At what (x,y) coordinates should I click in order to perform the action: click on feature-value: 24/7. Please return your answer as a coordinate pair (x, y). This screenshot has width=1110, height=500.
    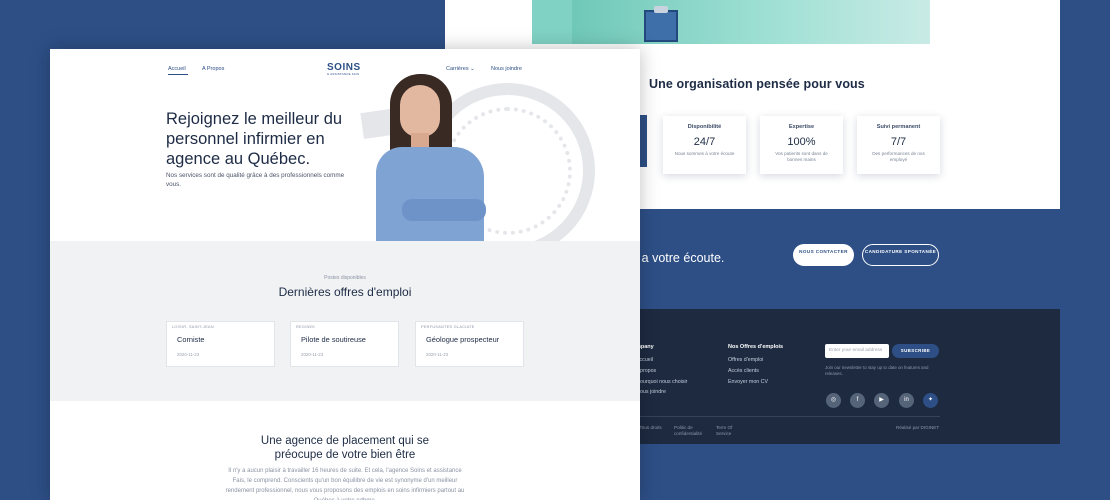
    Looking at the image, I should click on (704, 142).